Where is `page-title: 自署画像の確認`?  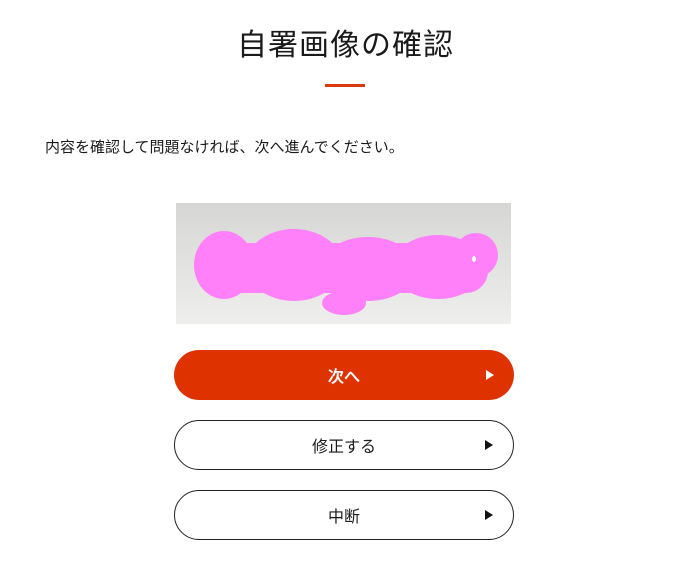
page-title: 自署画像の確認 is located at coordinates (345, 45).